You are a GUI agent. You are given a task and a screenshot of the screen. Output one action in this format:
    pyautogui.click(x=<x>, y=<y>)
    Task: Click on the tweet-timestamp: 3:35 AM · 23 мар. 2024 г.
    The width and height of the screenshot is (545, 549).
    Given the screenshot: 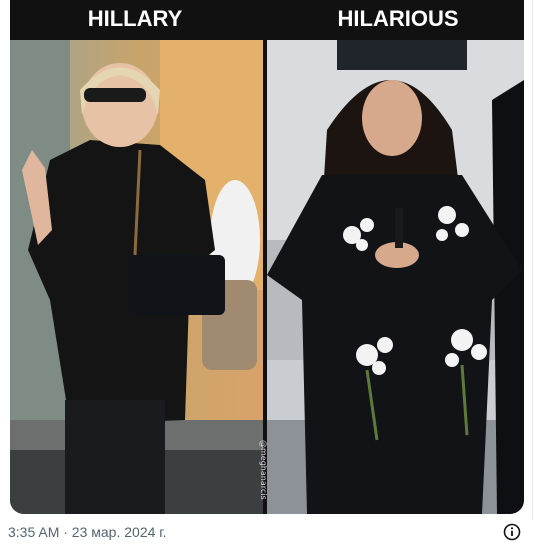 What is the action you would take?
    pyautogui.click(x=87, y=532)
    